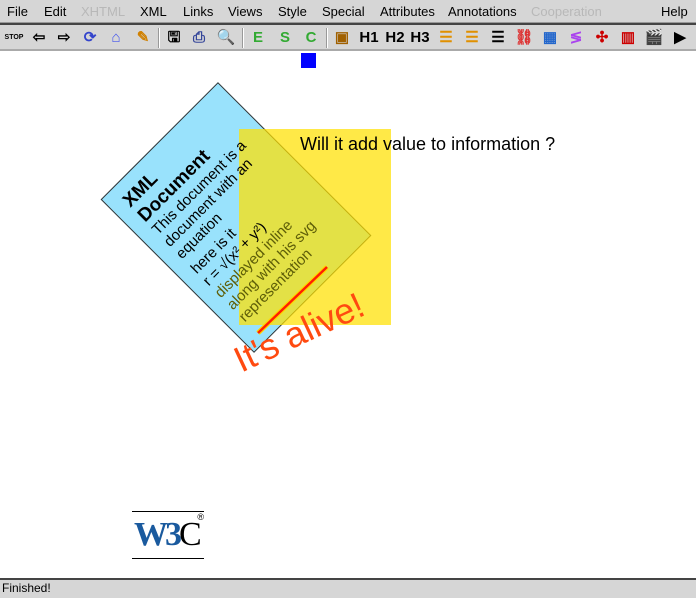 The width and height of the screenshot is (696, 598). I want to click on menu-annotations: Annotations, so click(482, 11).